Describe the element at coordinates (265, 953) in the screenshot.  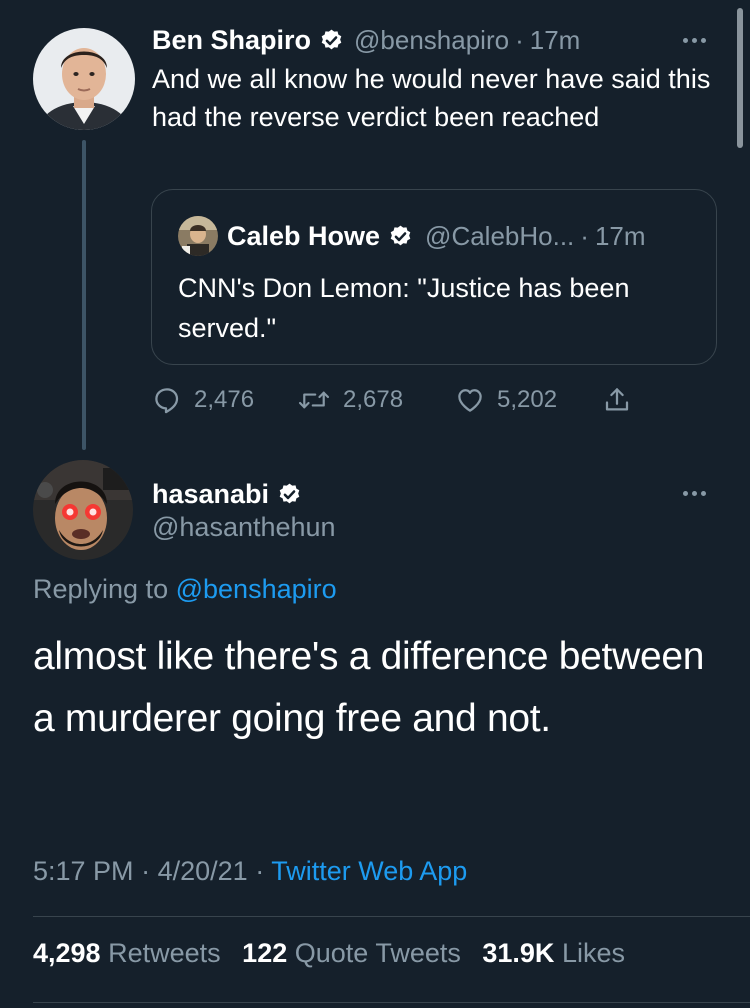
I see `quote-tweets-count: 122` at that location.